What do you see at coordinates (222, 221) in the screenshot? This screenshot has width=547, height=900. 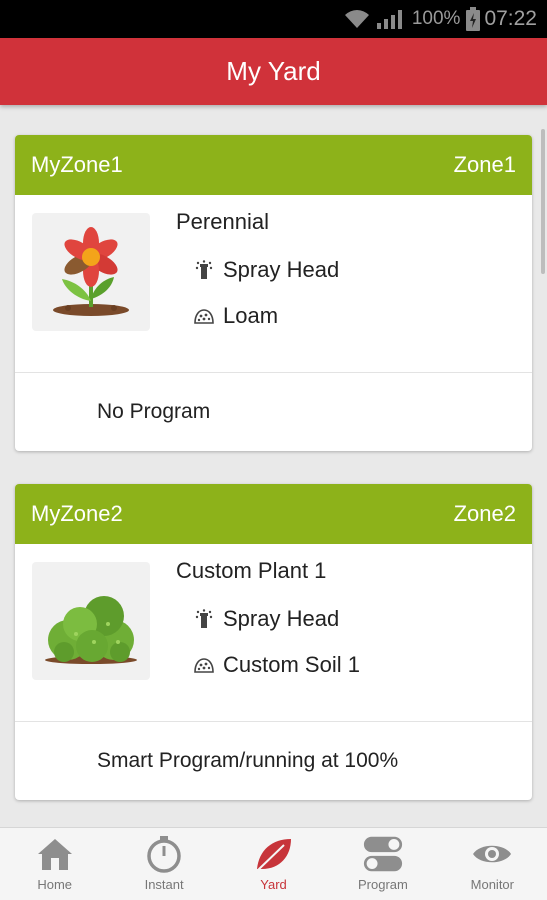 I see `plant-type: Perennial` at bounding box center [222, 221].